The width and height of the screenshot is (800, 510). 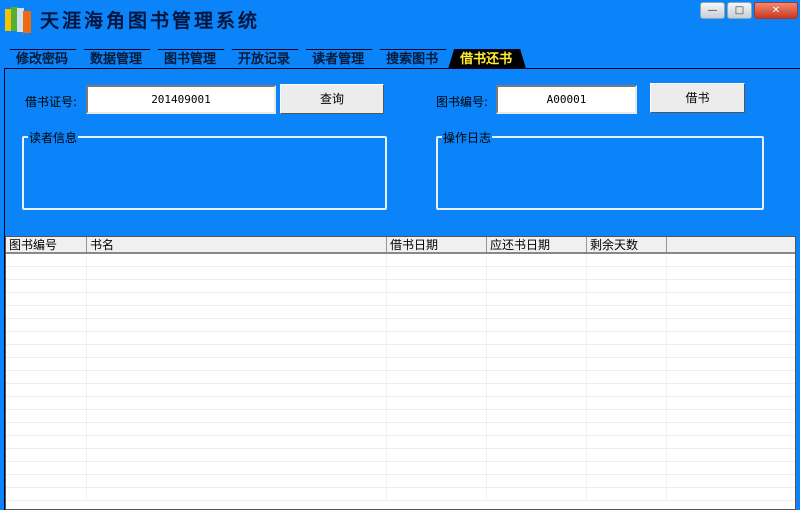 What do you see at coordinates (265, 59) in the screenshot?
I see `tab-open-records: 开放记录` at bounding box center [265, 59].